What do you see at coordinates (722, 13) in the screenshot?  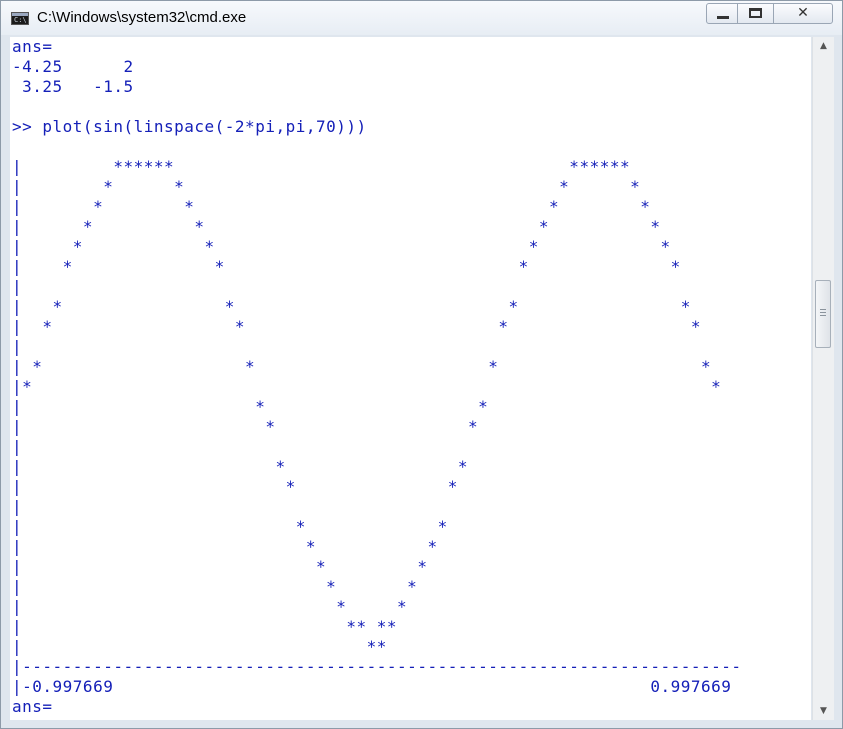 I see `minimize-button` at bounding box center [722, 13].